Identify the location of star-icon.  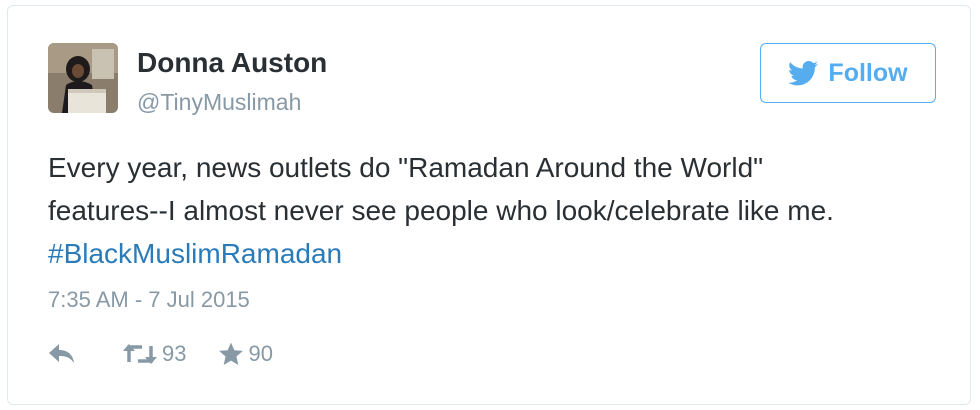
(231, 353).